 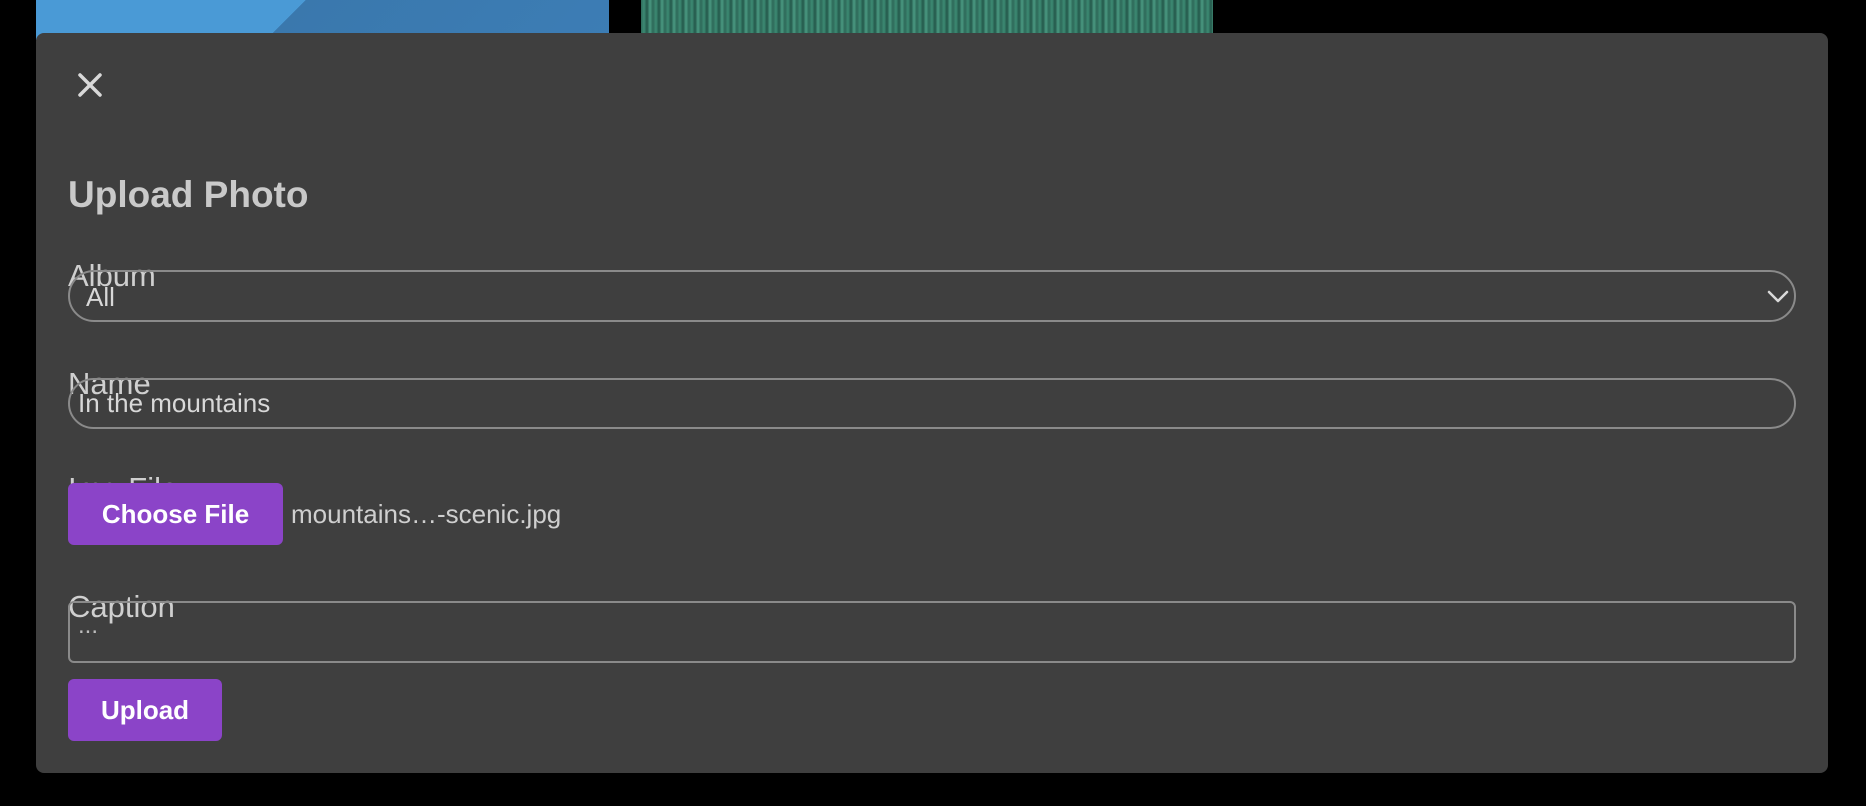 I want to click on name-input: In the mountains, so click(x=932, y=403).